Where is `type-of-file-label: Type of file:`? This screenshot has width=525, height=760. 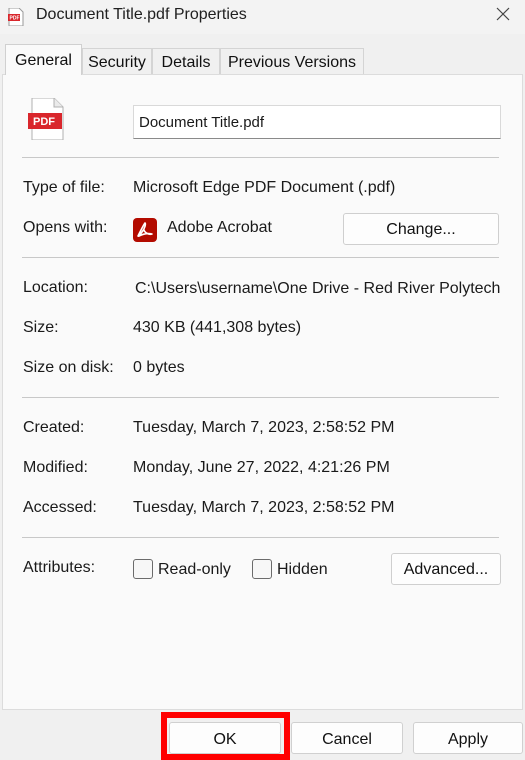 type-of-file-label: Type of file: is located at coordinates (64, 187).